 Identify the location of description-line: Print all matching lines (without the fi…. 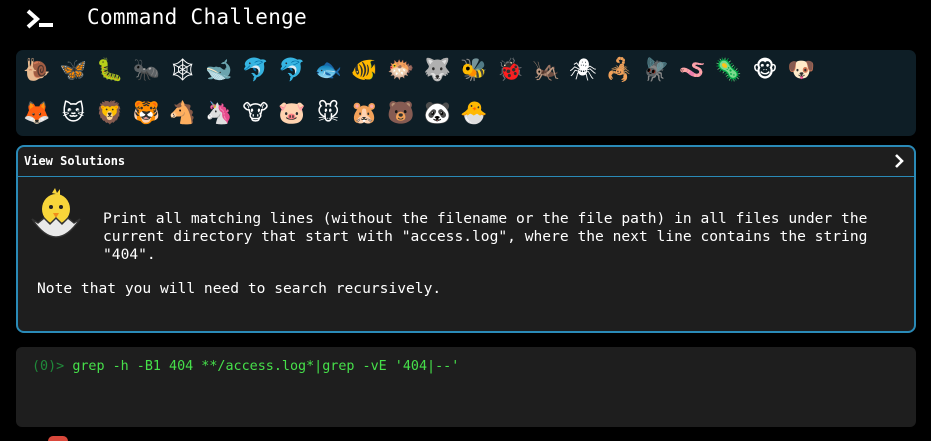
(485, 218).